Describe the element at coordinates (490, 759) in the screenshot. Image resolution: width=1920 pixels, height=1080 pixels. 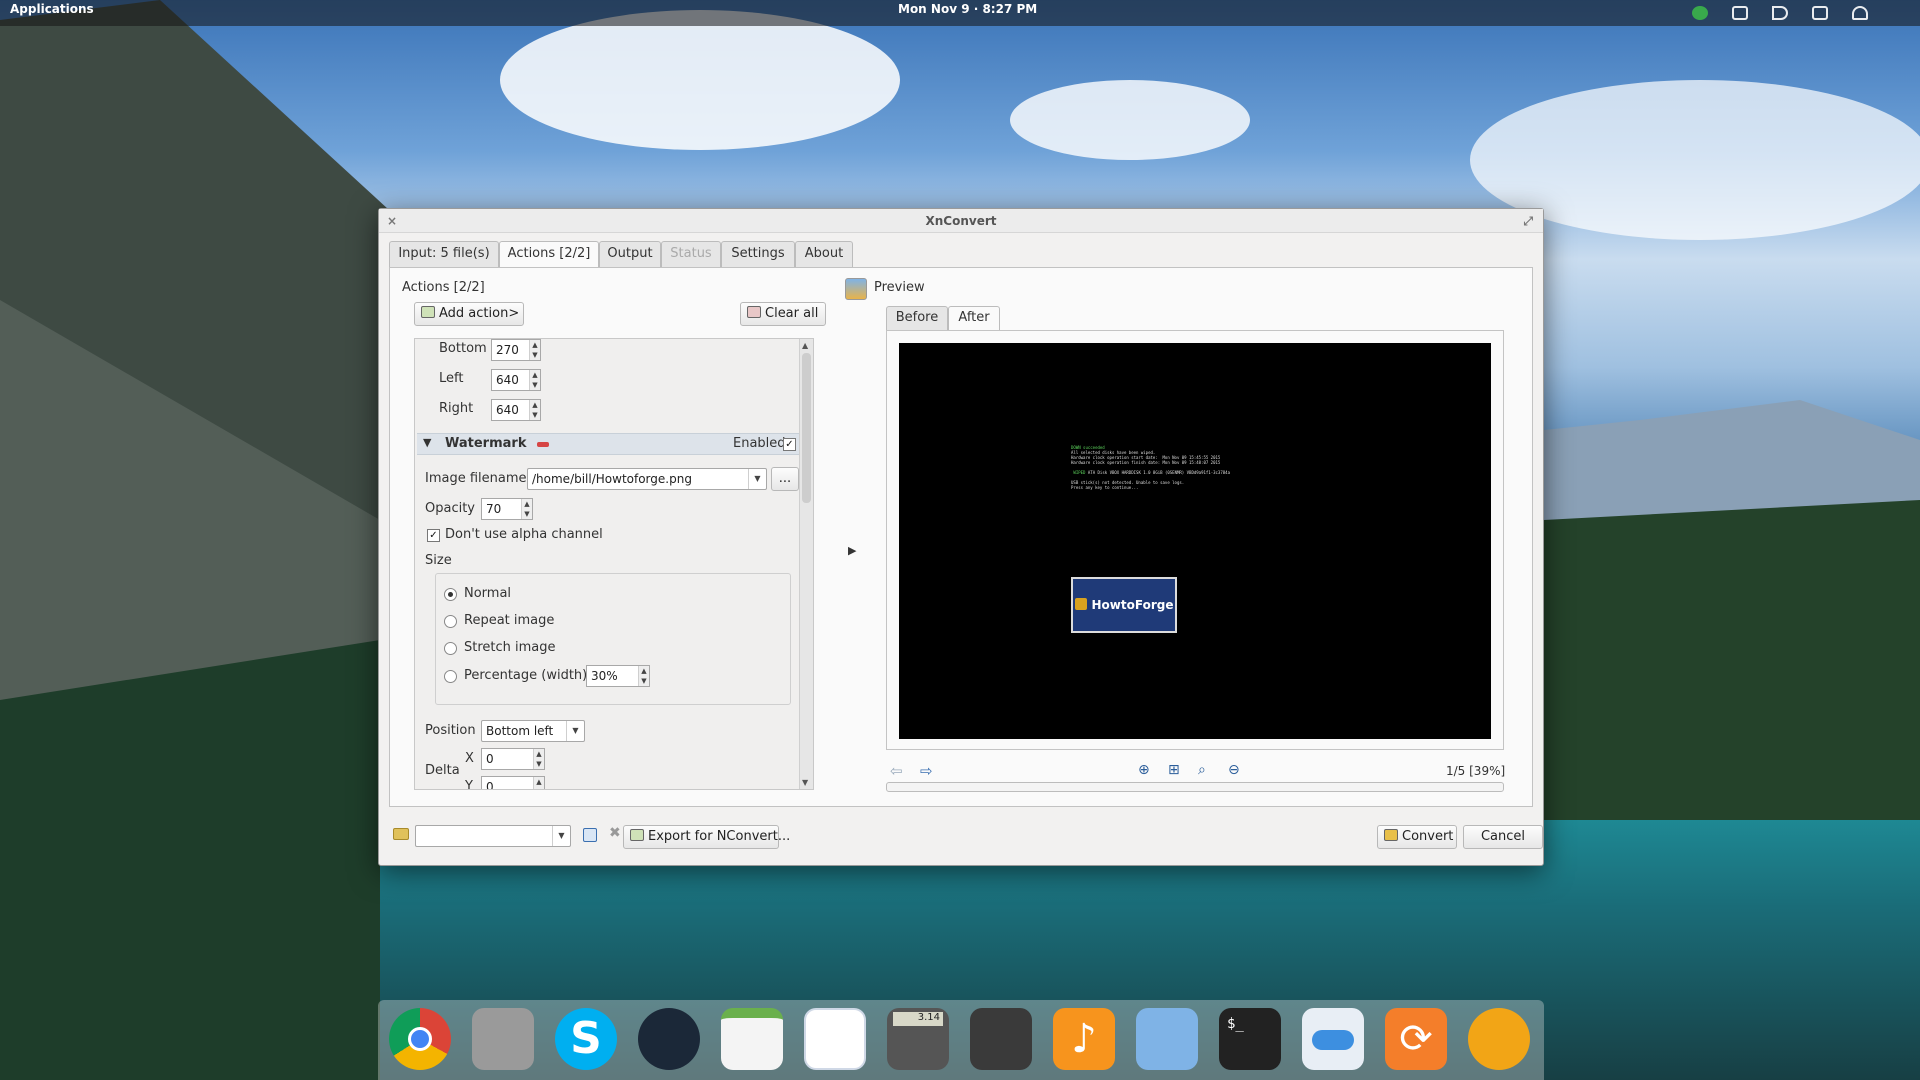
I see `delta-x-value: 0` at that location.